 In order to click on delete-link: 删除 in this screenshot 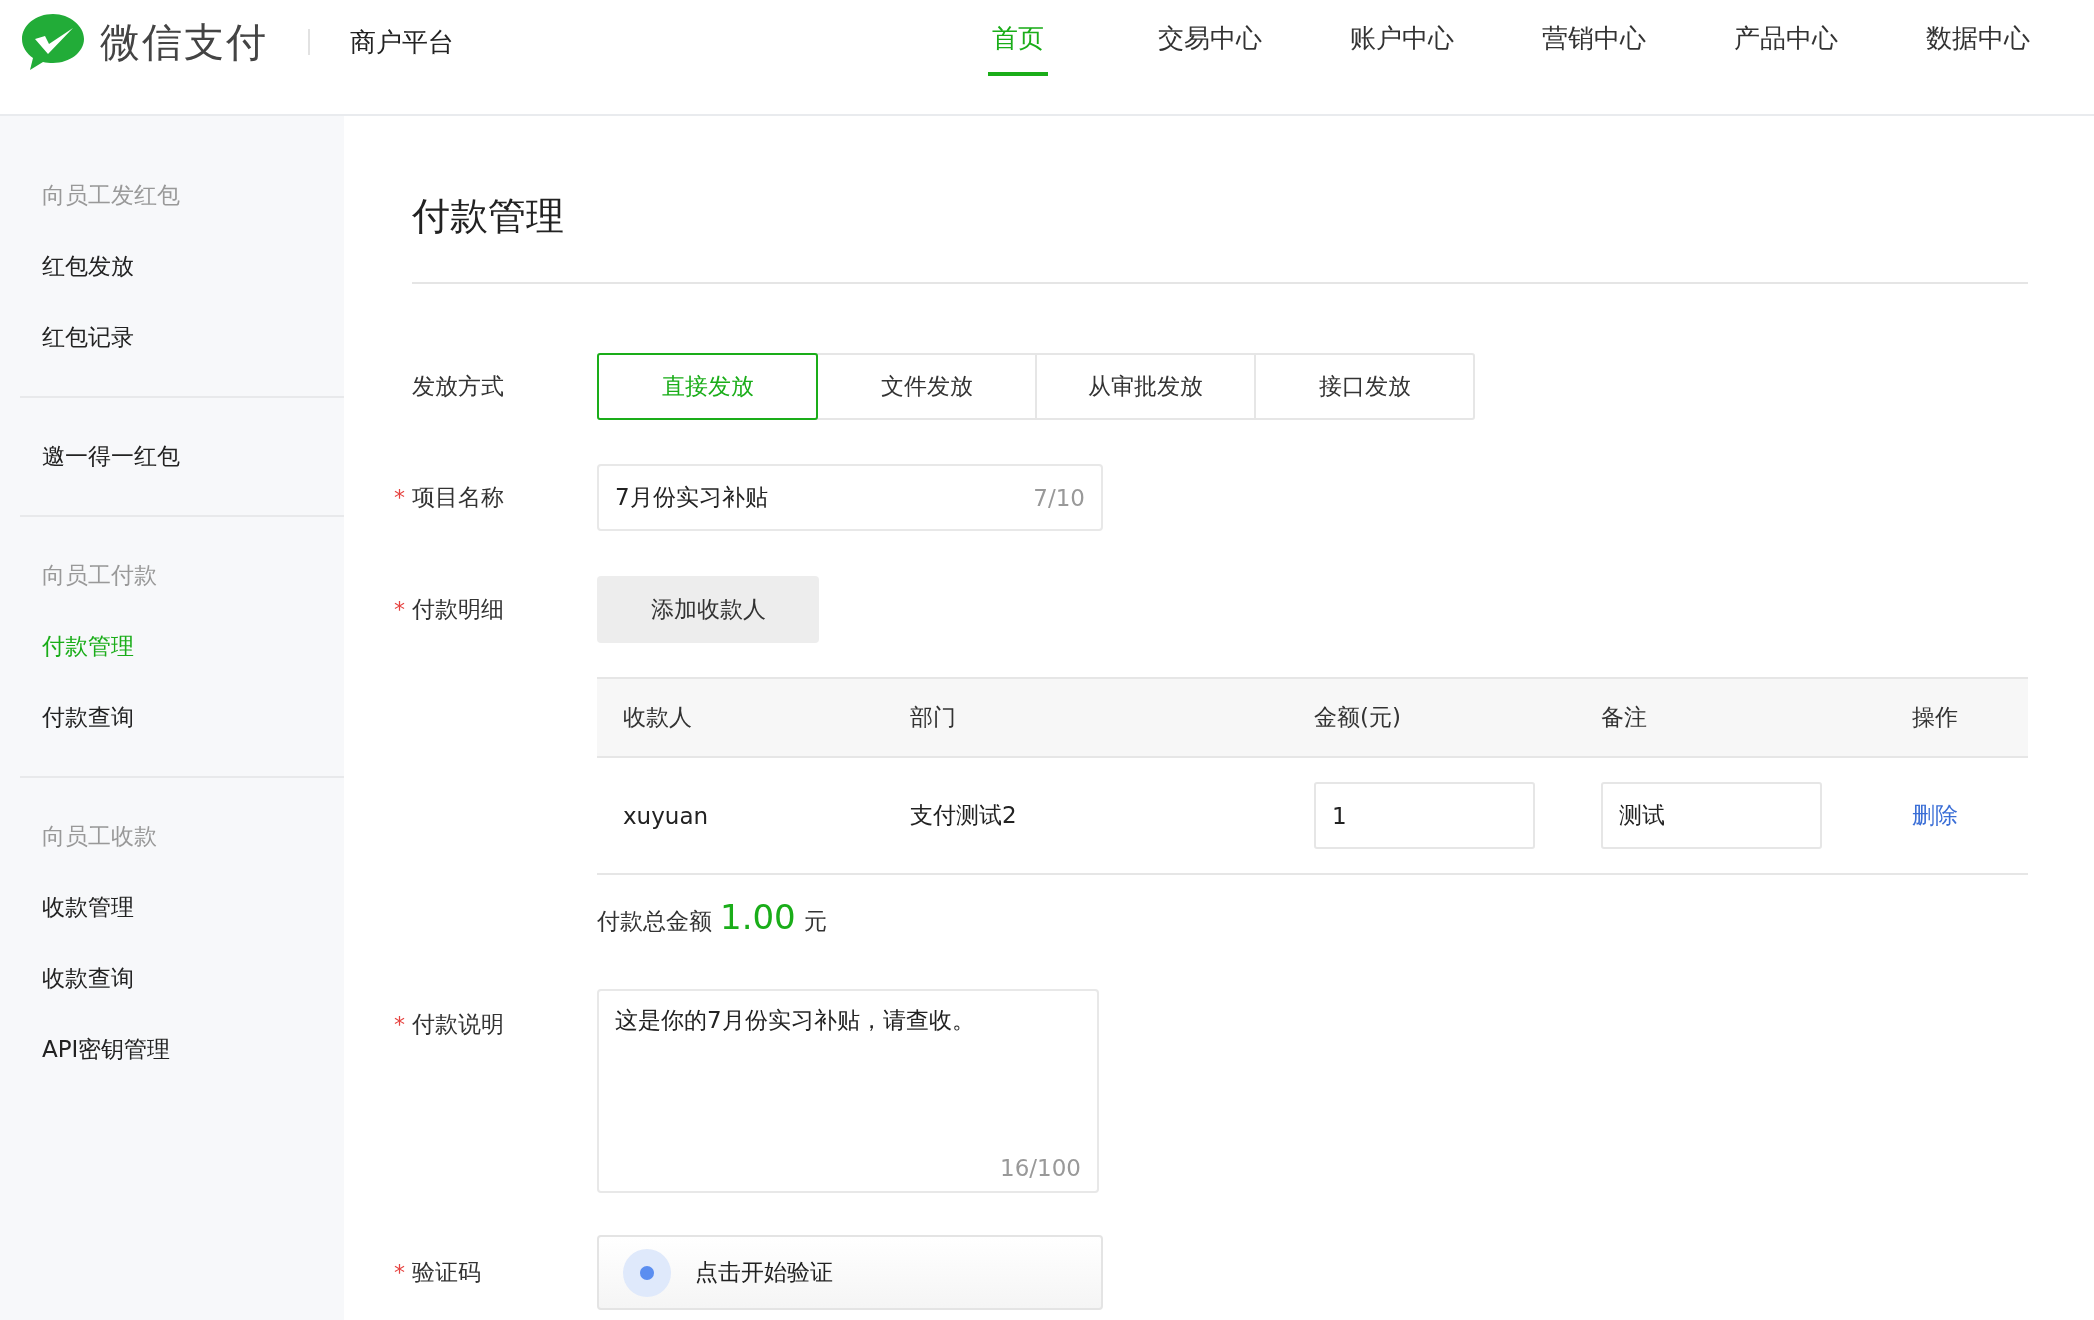, I will do `click(1935, 815)`.